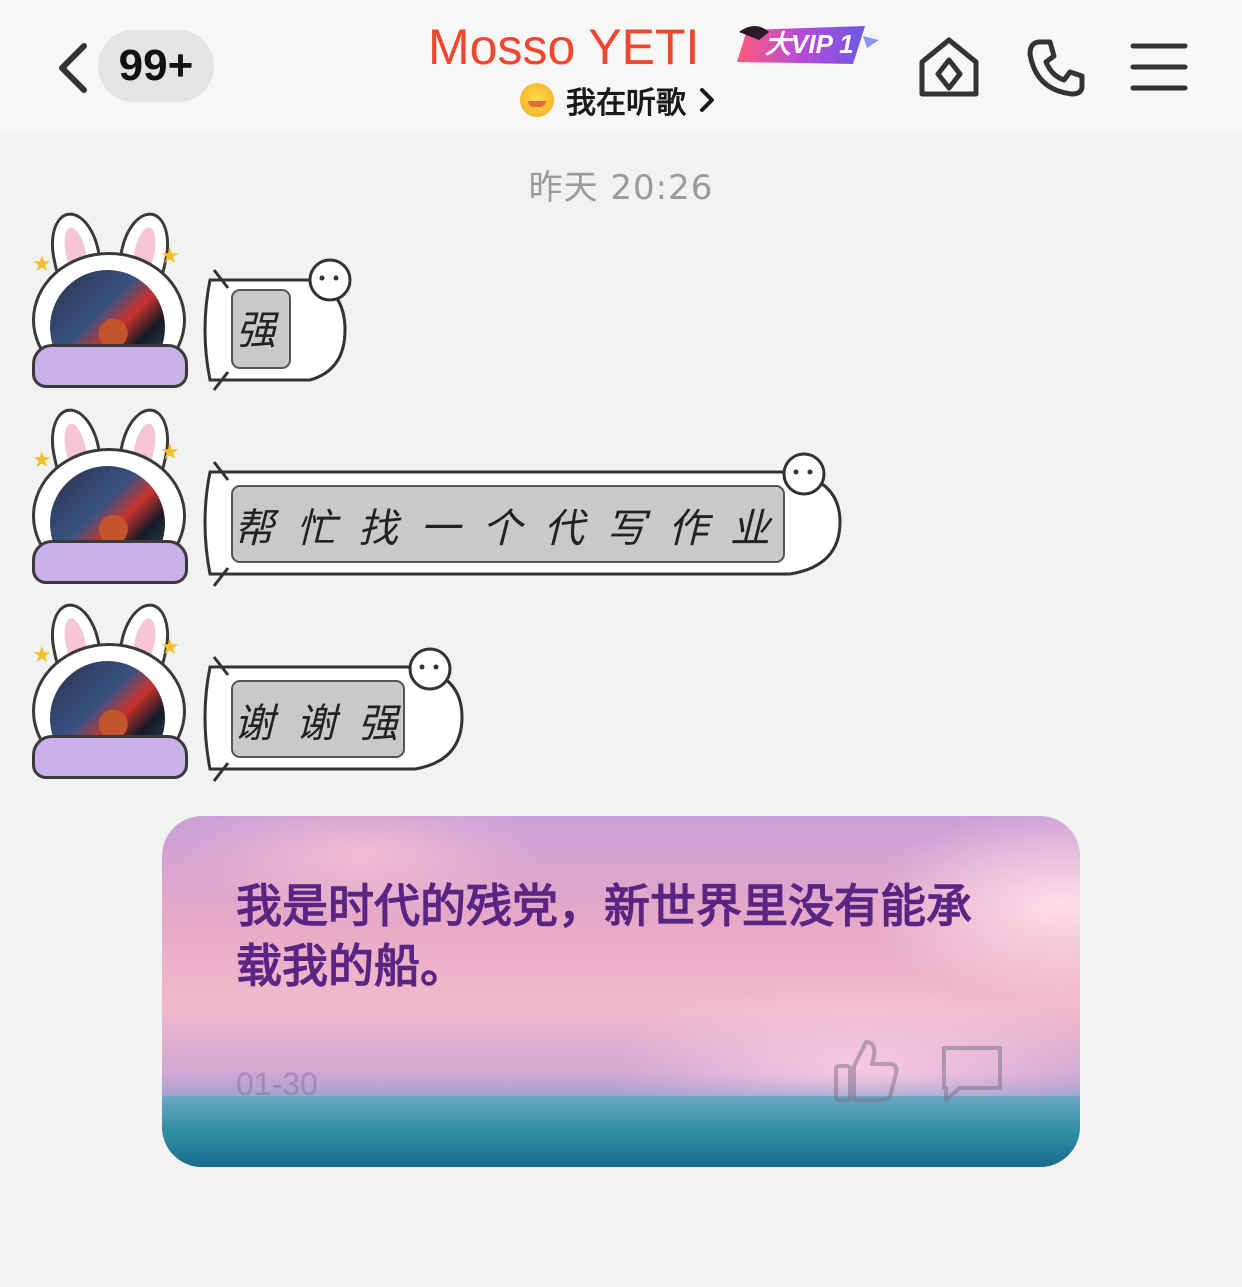  I want to click on status-line: 我在听歌, so click(618, 100).